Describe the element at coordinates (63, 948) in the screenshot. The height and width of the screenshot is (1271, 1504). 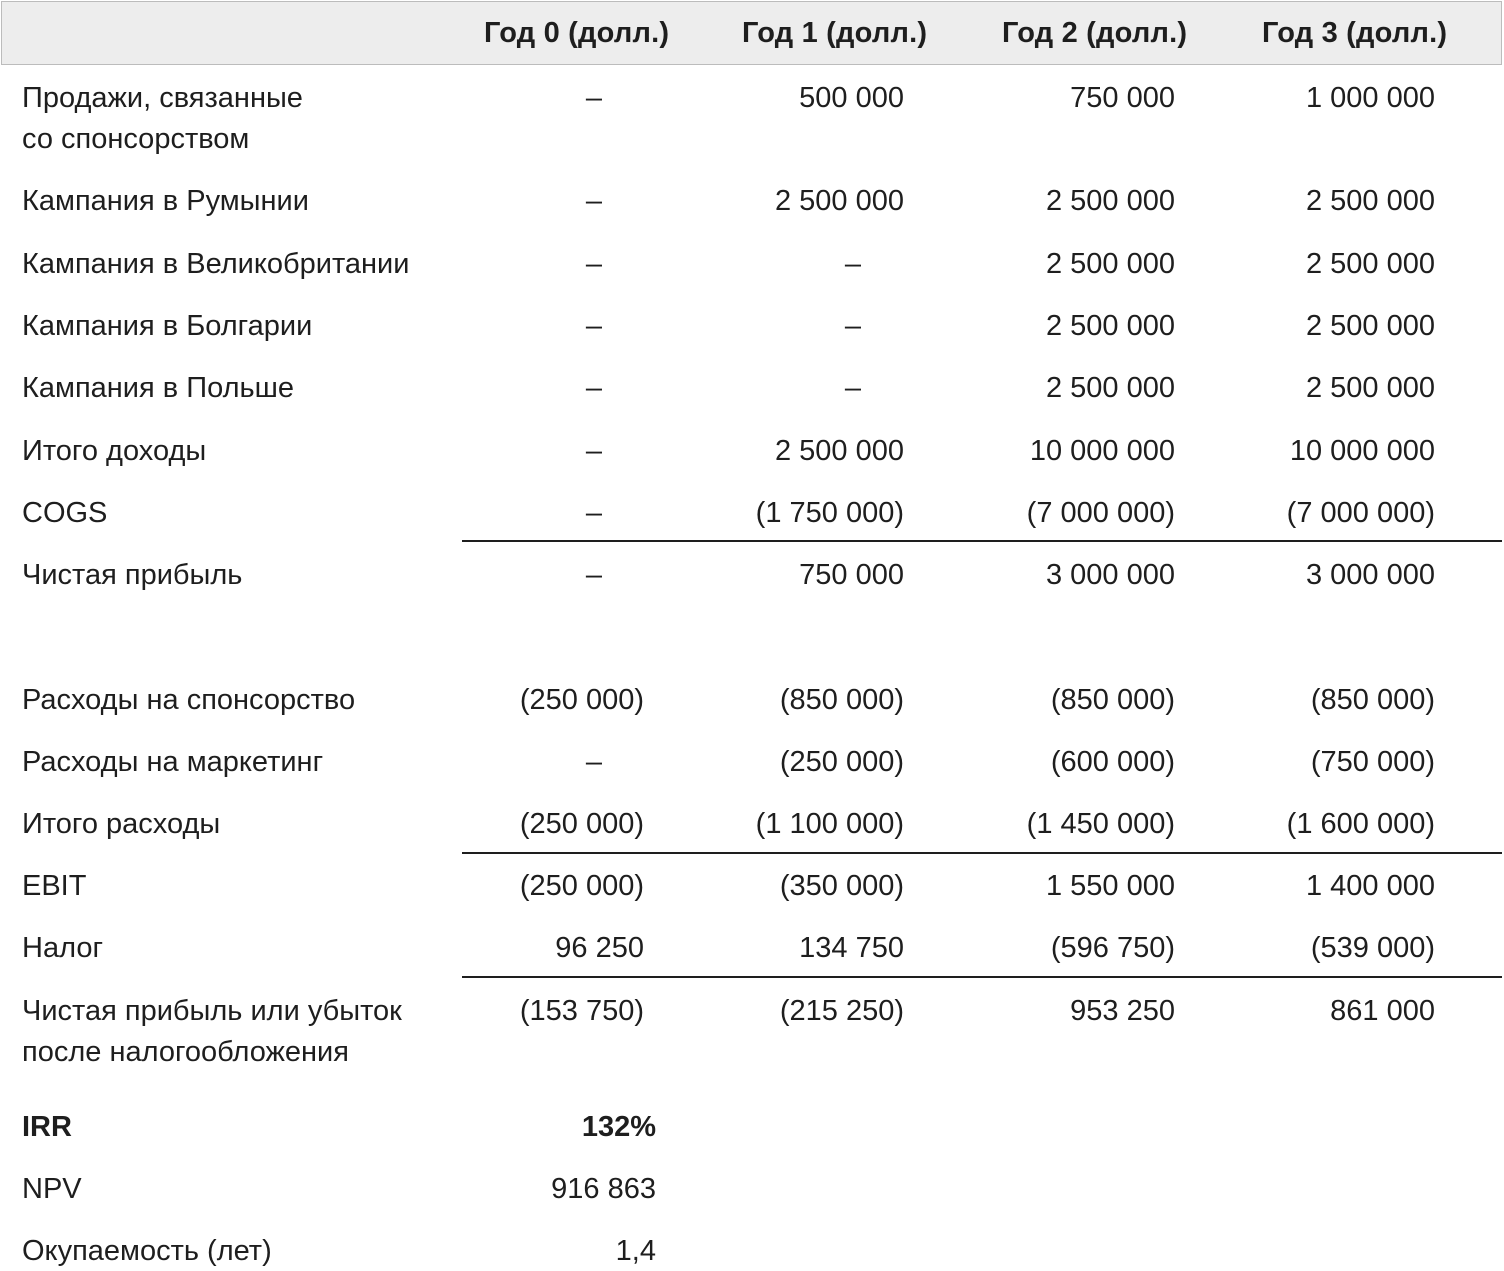
I see `row-label: Налог` at that location.